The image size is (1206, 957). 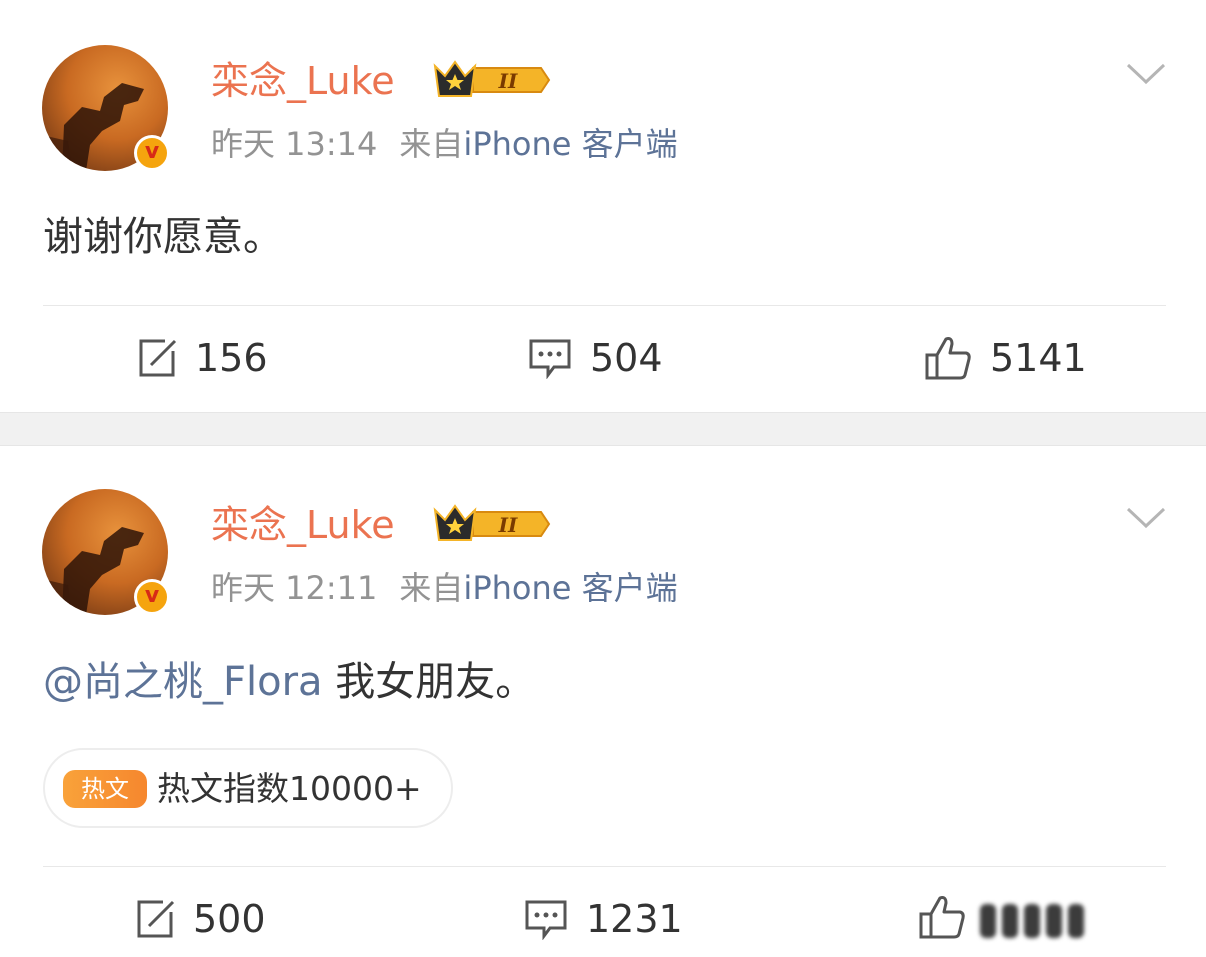 I want to click on post-meta: 昨天 13:14 来自iPhone 客户端, so click(x=444, y=144).